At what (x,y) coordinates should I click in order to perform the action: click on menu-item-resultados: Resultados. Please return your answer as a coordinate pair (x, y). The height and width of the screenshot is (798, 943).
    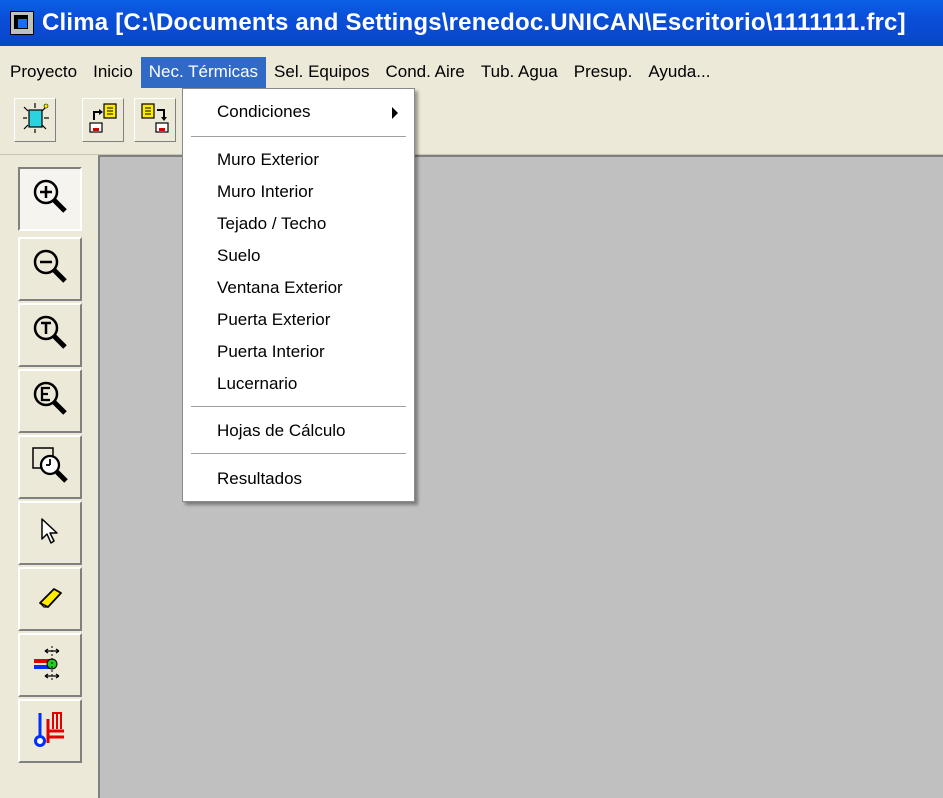
    Looking at the image, I should click on (259, 479).